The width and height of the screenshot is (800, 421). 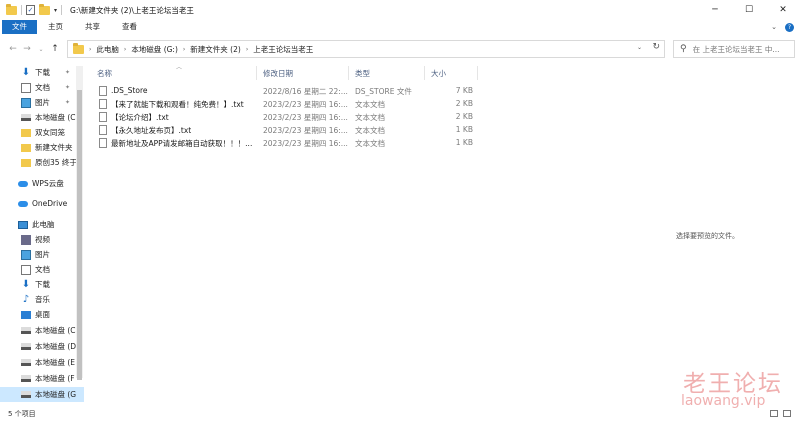 What do you see at coordinates (656, 47) in the screenshot?
I see `refresh-icon: ↻` at bounding box center [656, 47].